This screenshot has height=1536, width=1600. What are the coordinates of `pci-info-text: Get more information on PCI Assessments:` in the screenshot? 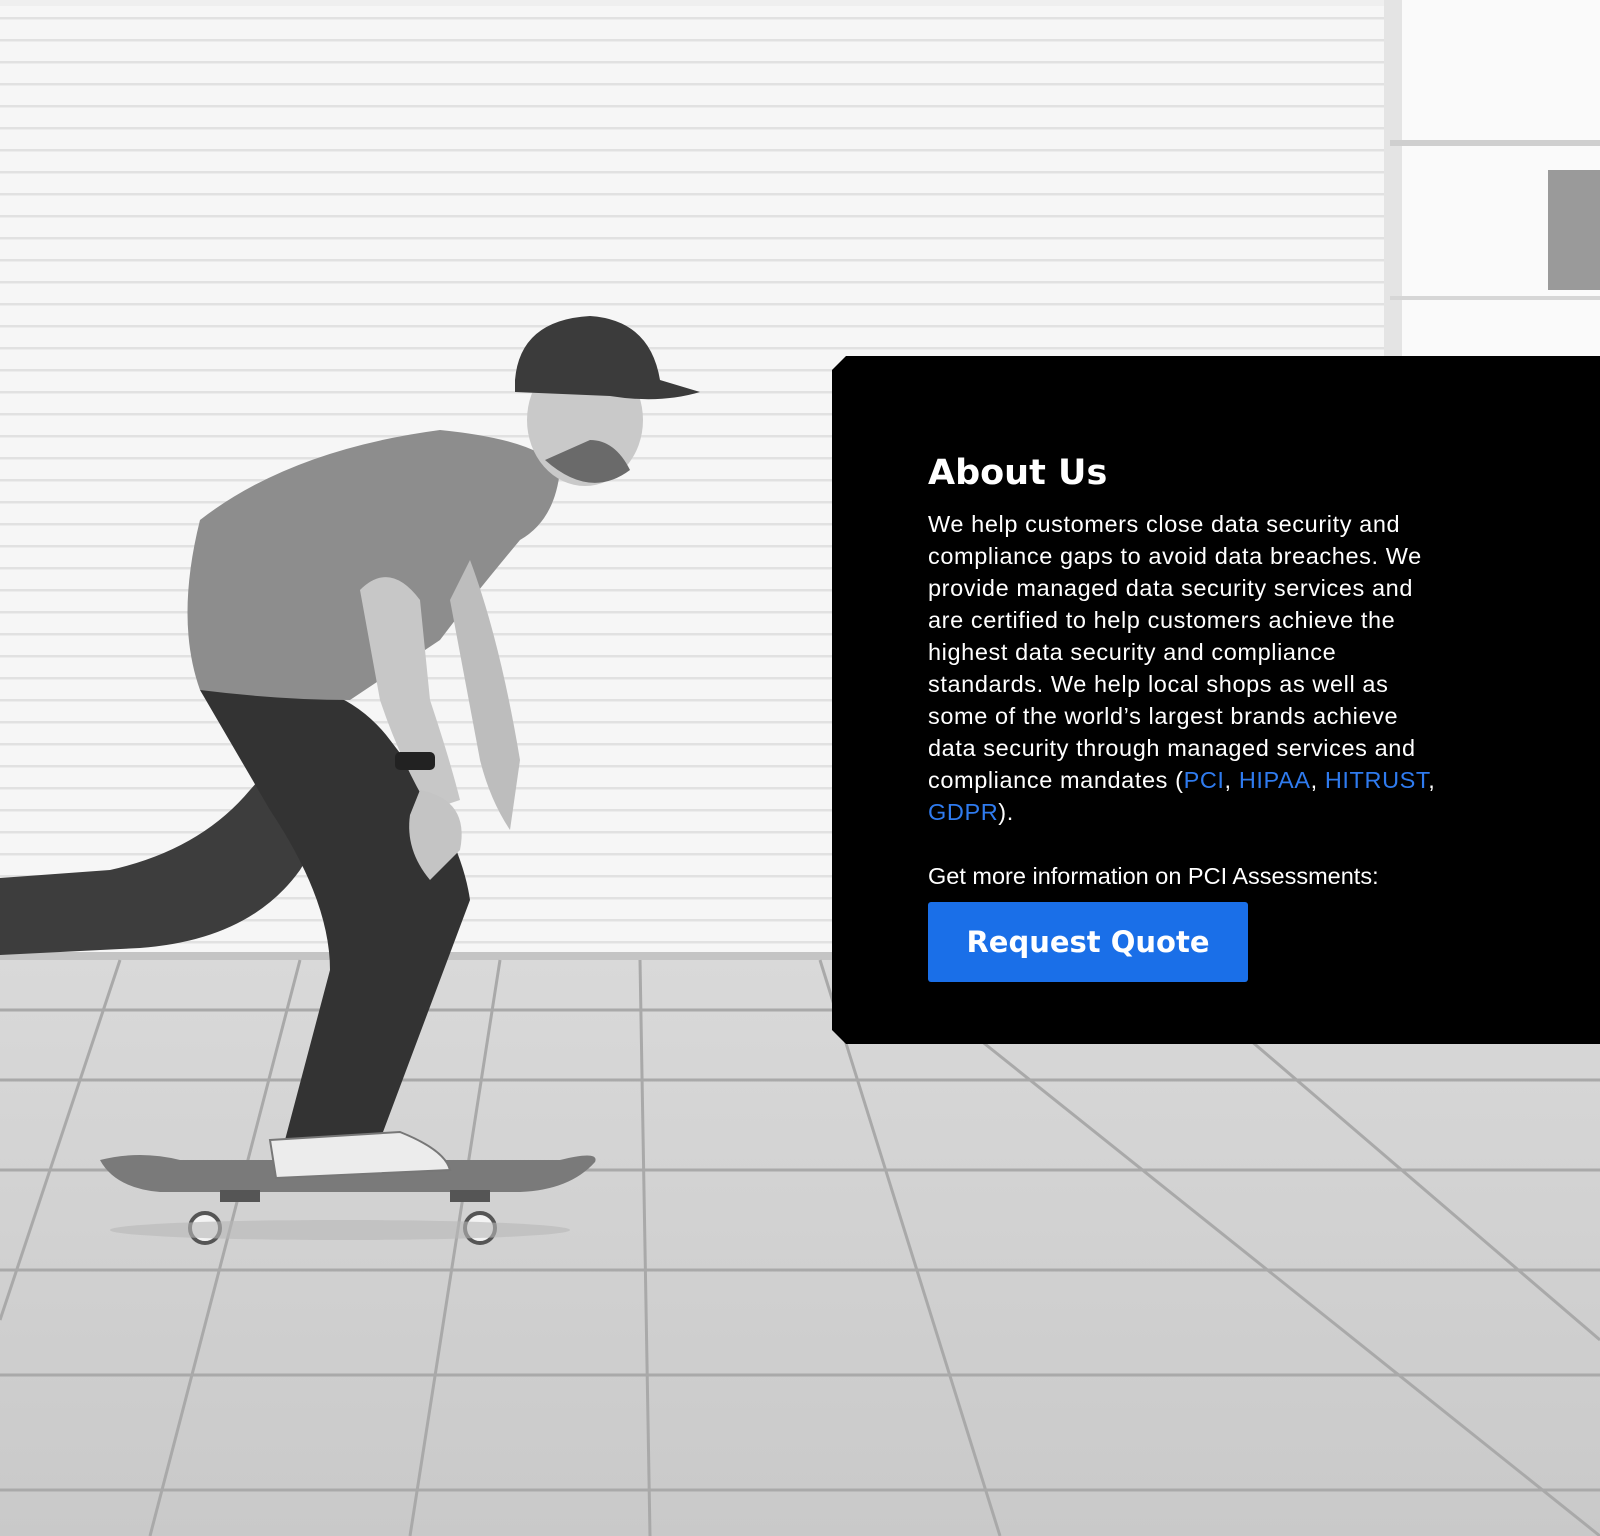 It's located at (1153, 876).